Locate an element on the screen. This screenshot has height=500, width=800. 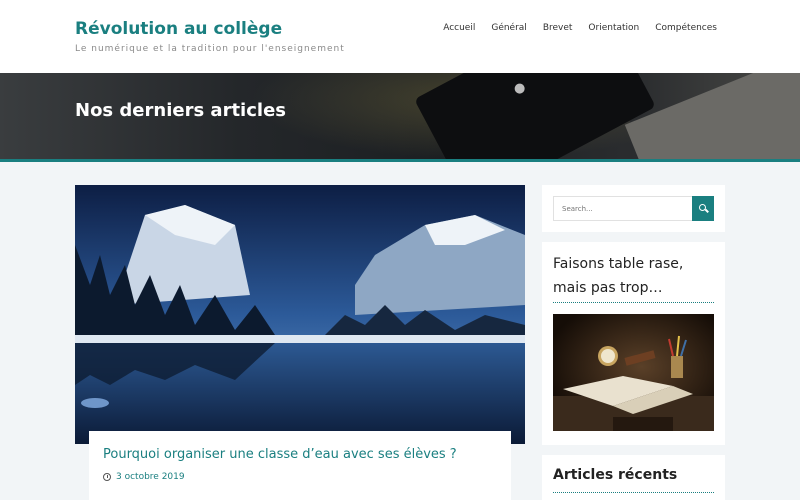
banner-divider is located at coordinates (400, 160).